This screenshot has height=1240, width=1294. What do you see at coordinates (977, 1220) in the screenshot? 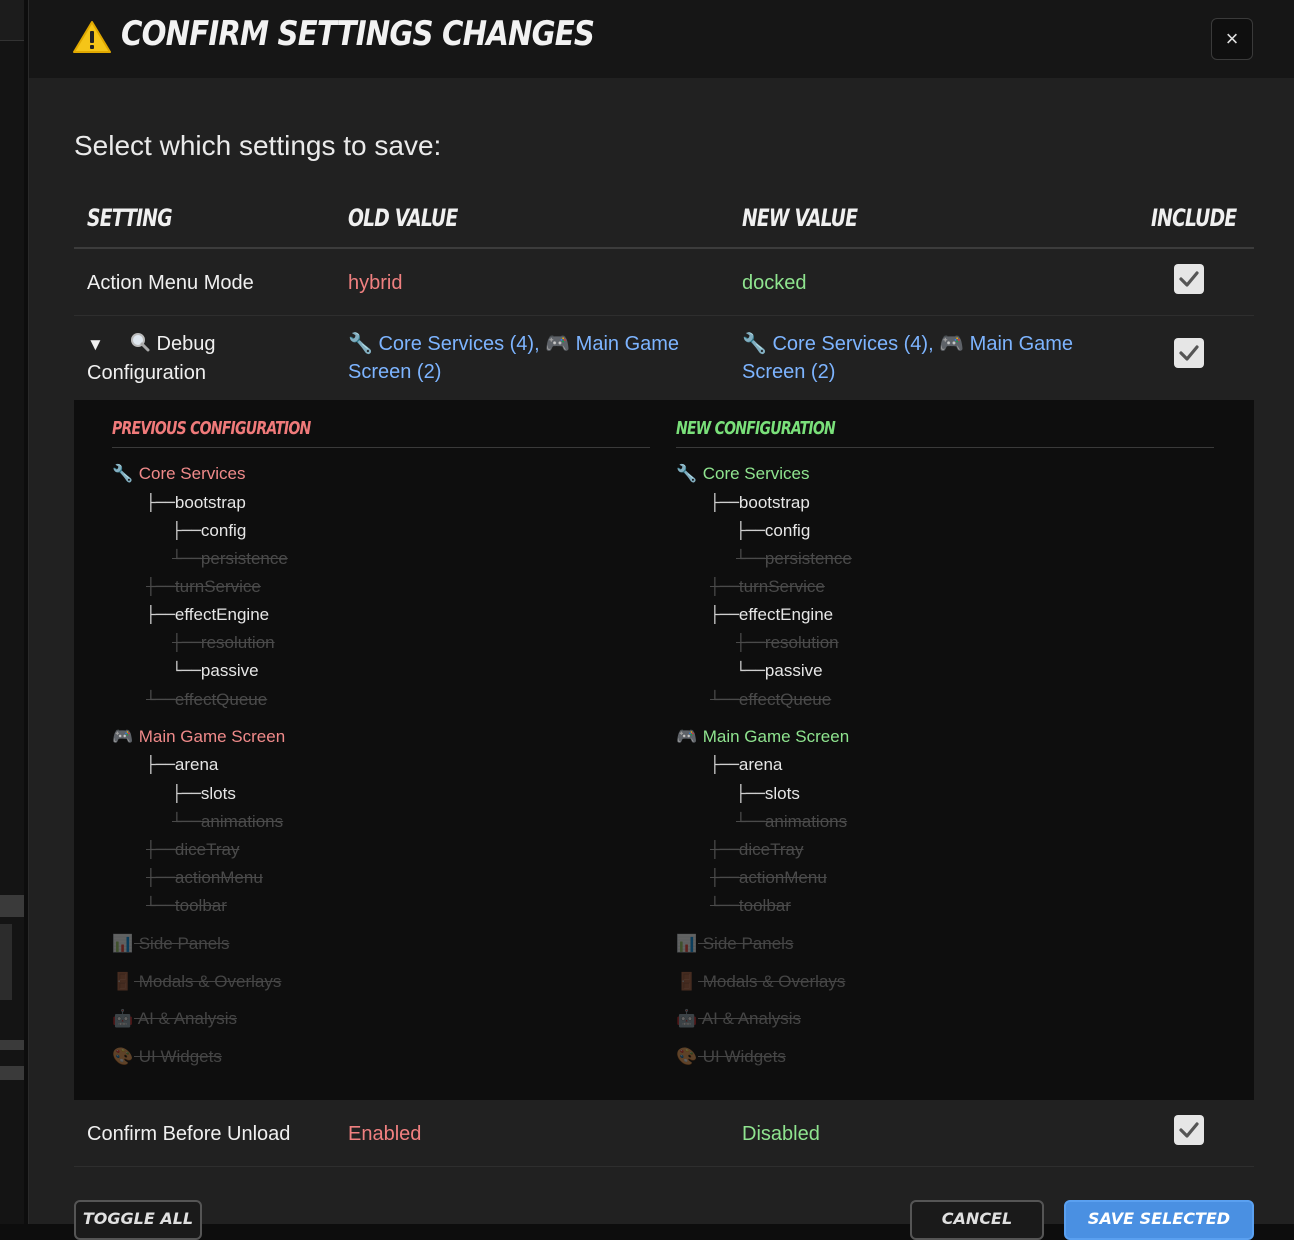
I see `cancel-button: Cancel` at bounding box center [977, 1220].